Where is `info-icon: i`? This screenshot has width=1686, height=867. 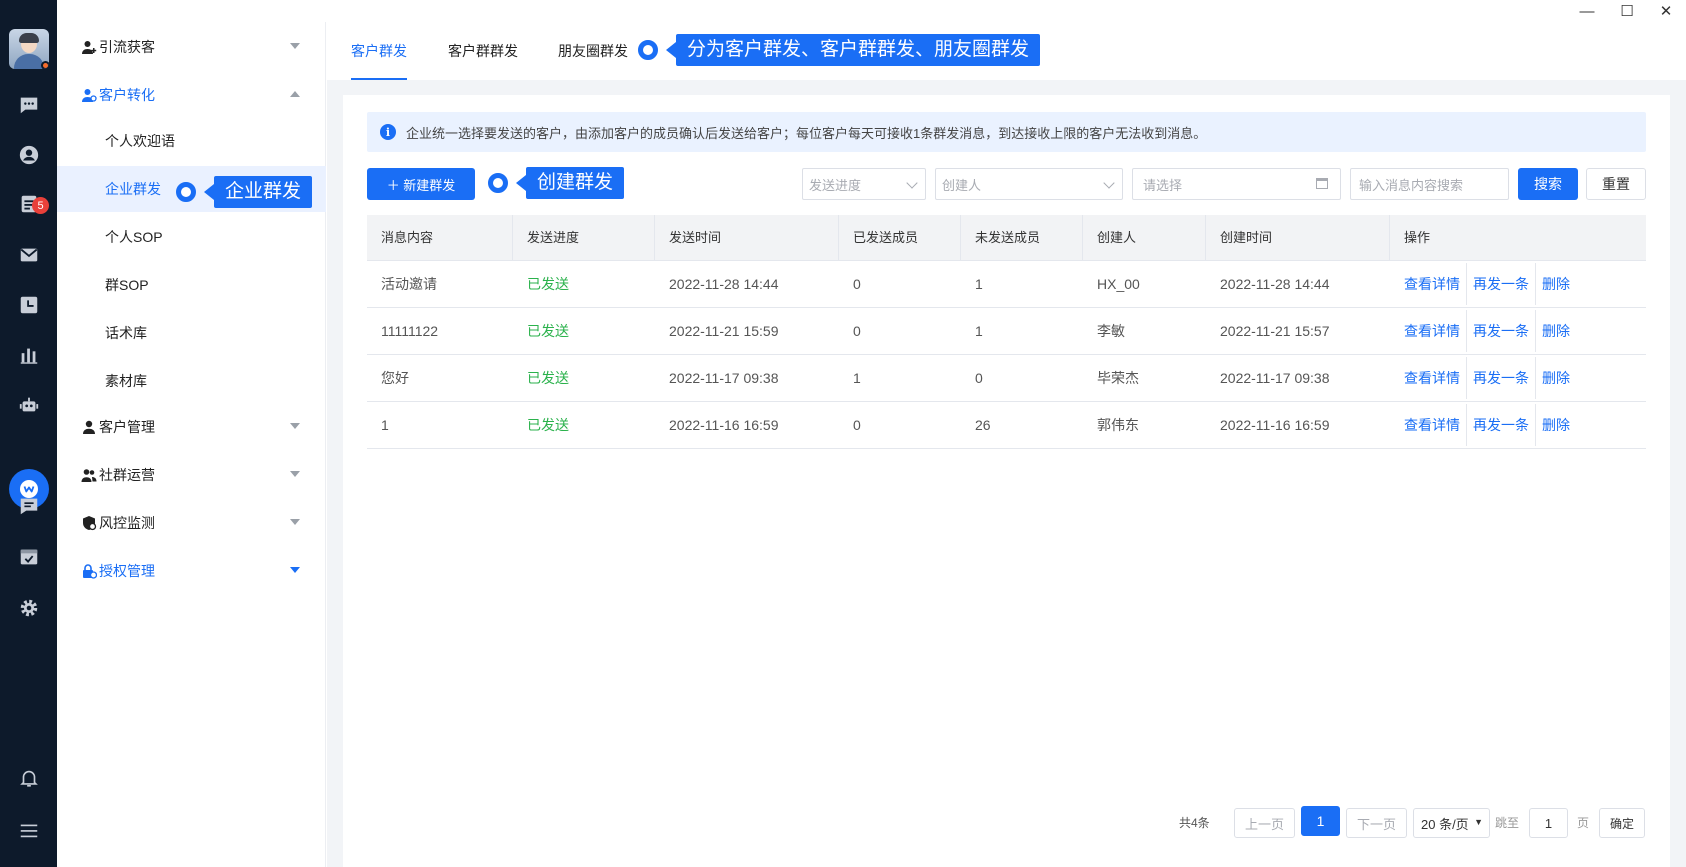
info-icon: i is located at coordinates (388, 132).